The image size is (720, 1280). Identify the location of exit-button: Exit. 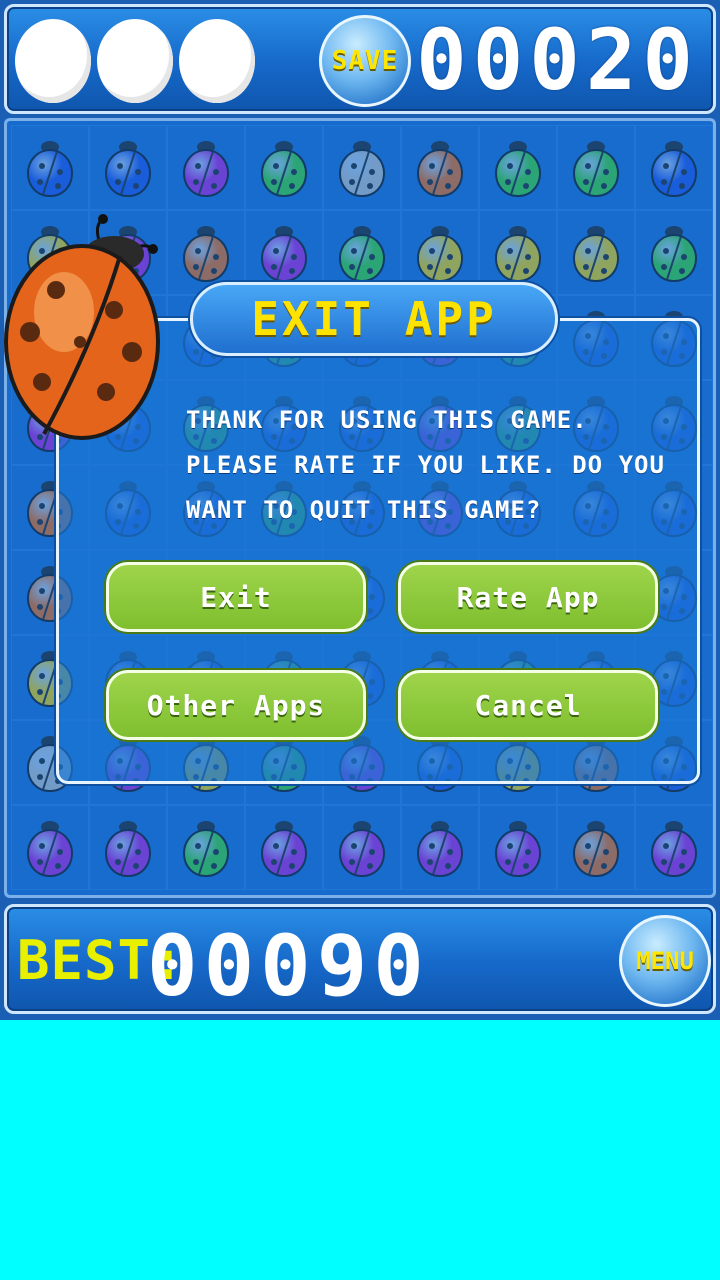
(236, 597).